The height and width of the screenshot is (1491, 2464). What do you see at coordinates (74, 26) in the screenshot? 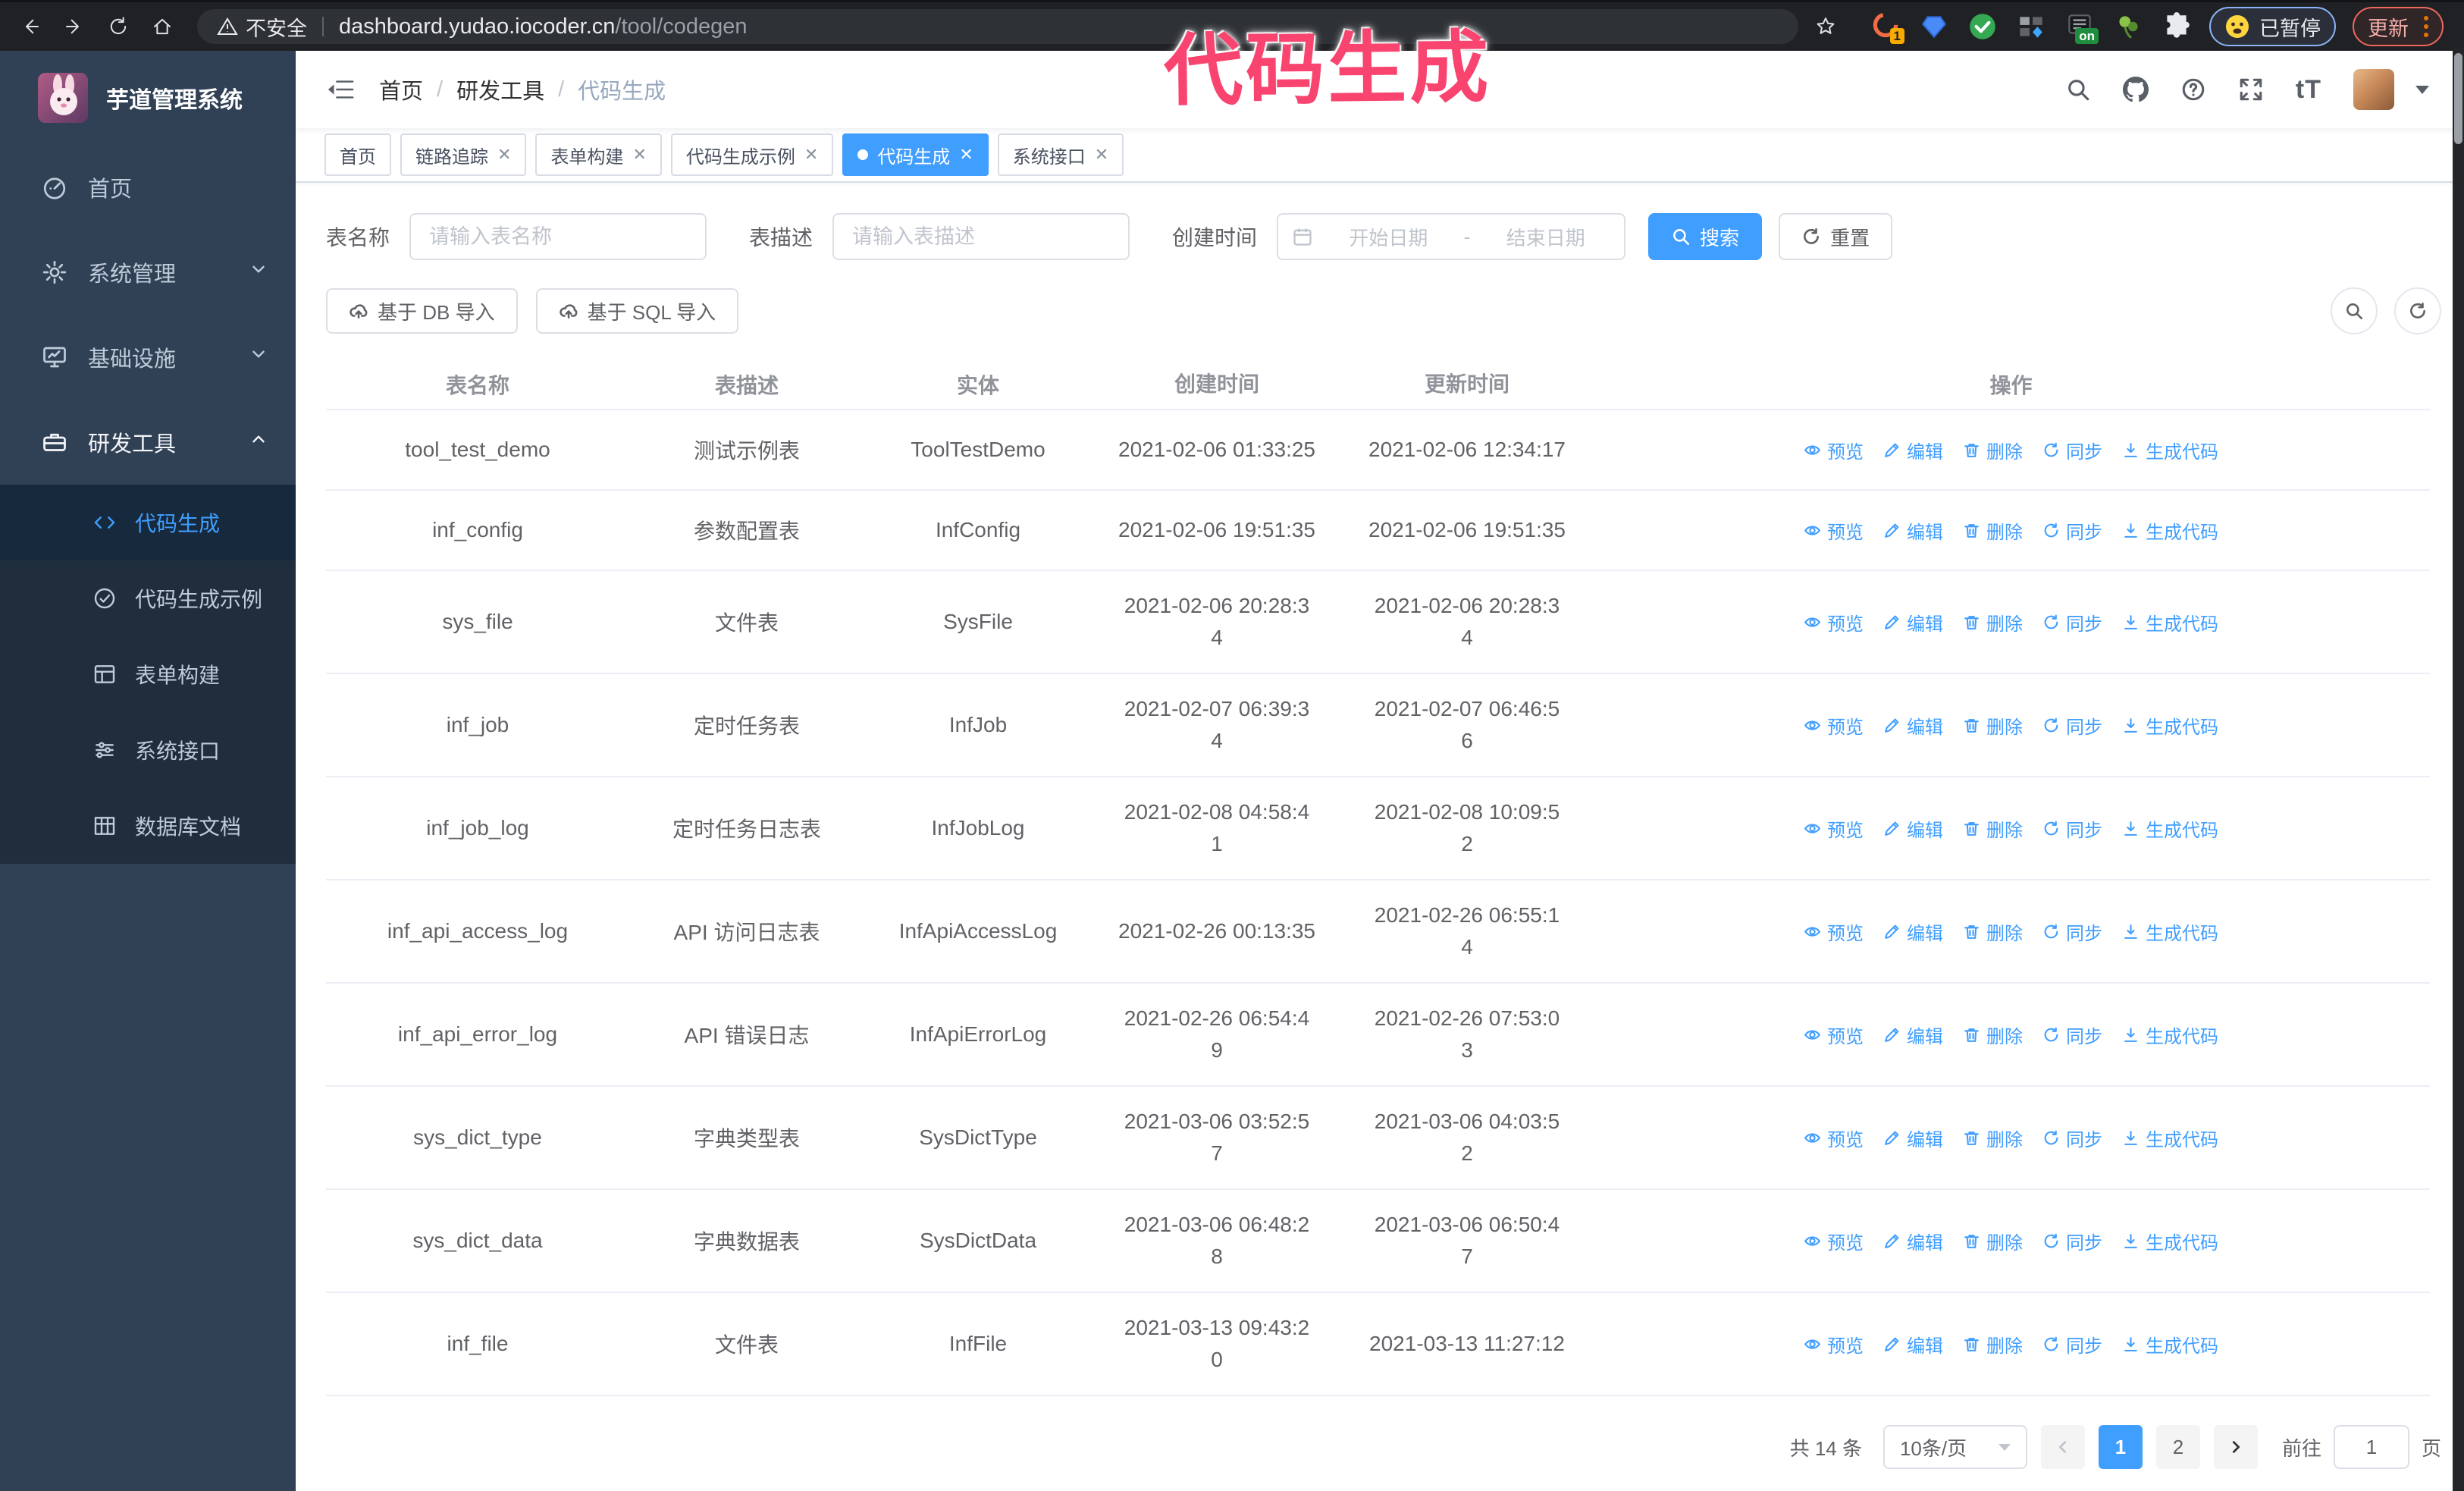
I see `forward-icon` at bounding box center [74, 26].